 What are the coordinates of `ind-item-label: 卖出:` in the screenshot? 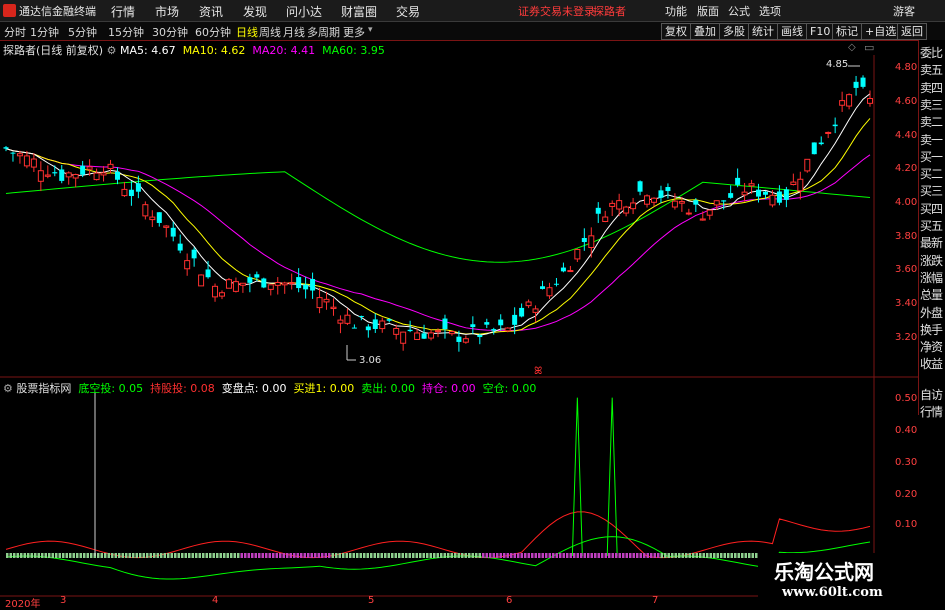 It's located at (374, 388).